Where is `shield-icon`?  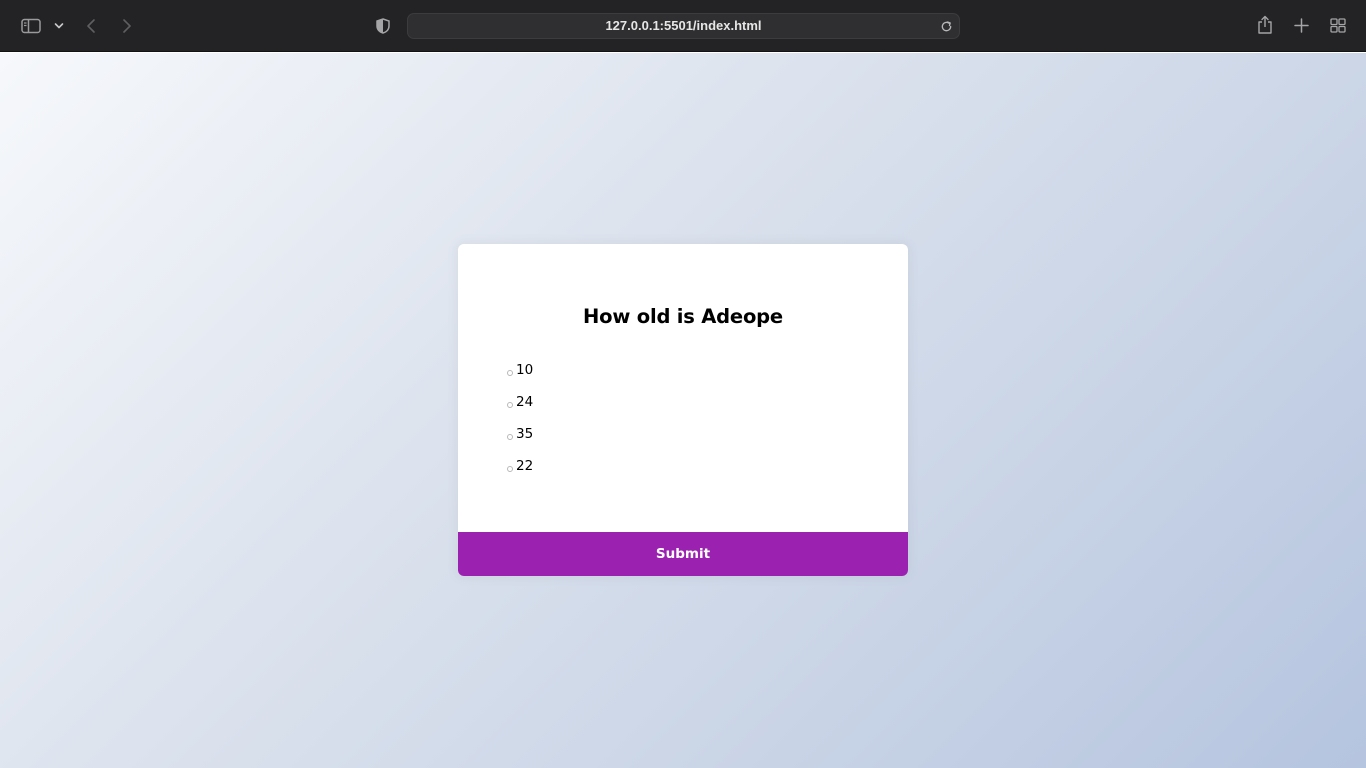 shield-icon is located at coordinates (383, 26).